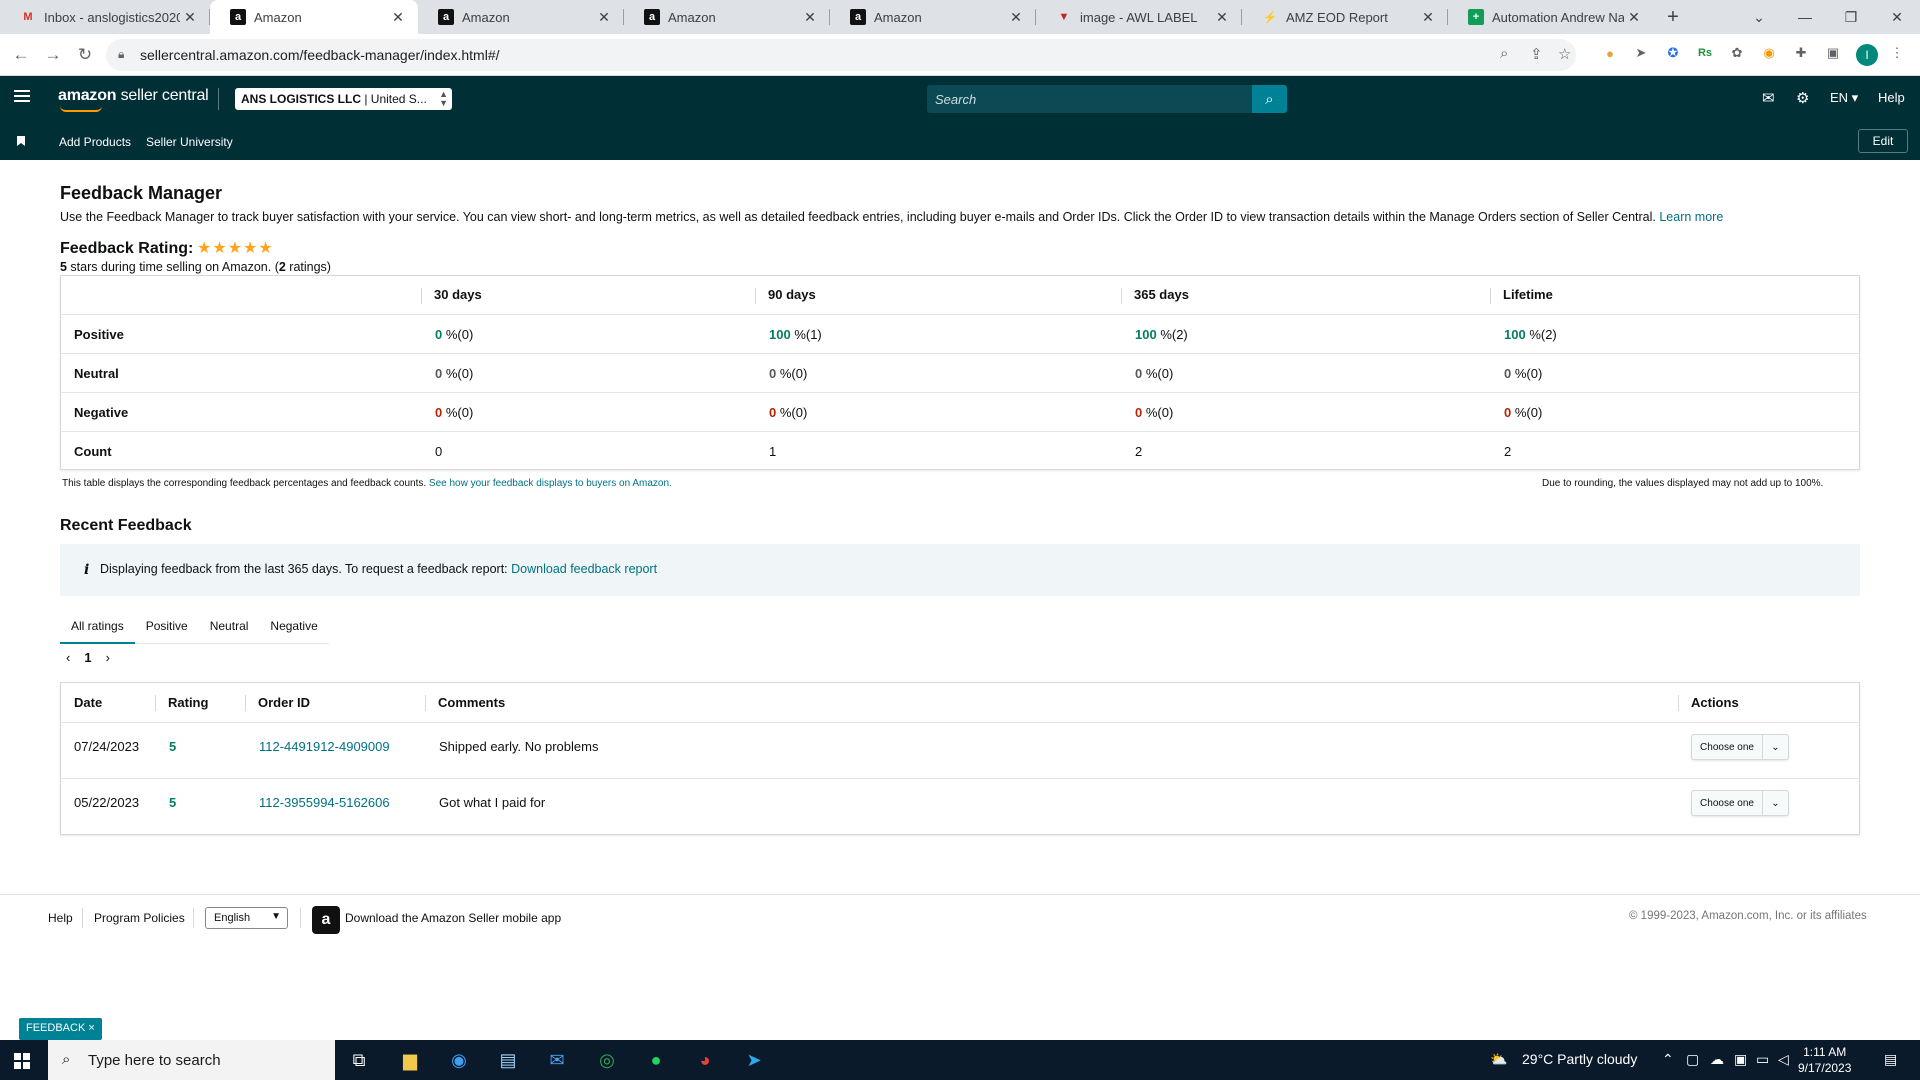 The image size is (1920, 1080). Describe the element at coordinates (314, 17) in the screenshot. I see `browser-tab-active: a Amazon ✕` at that location.